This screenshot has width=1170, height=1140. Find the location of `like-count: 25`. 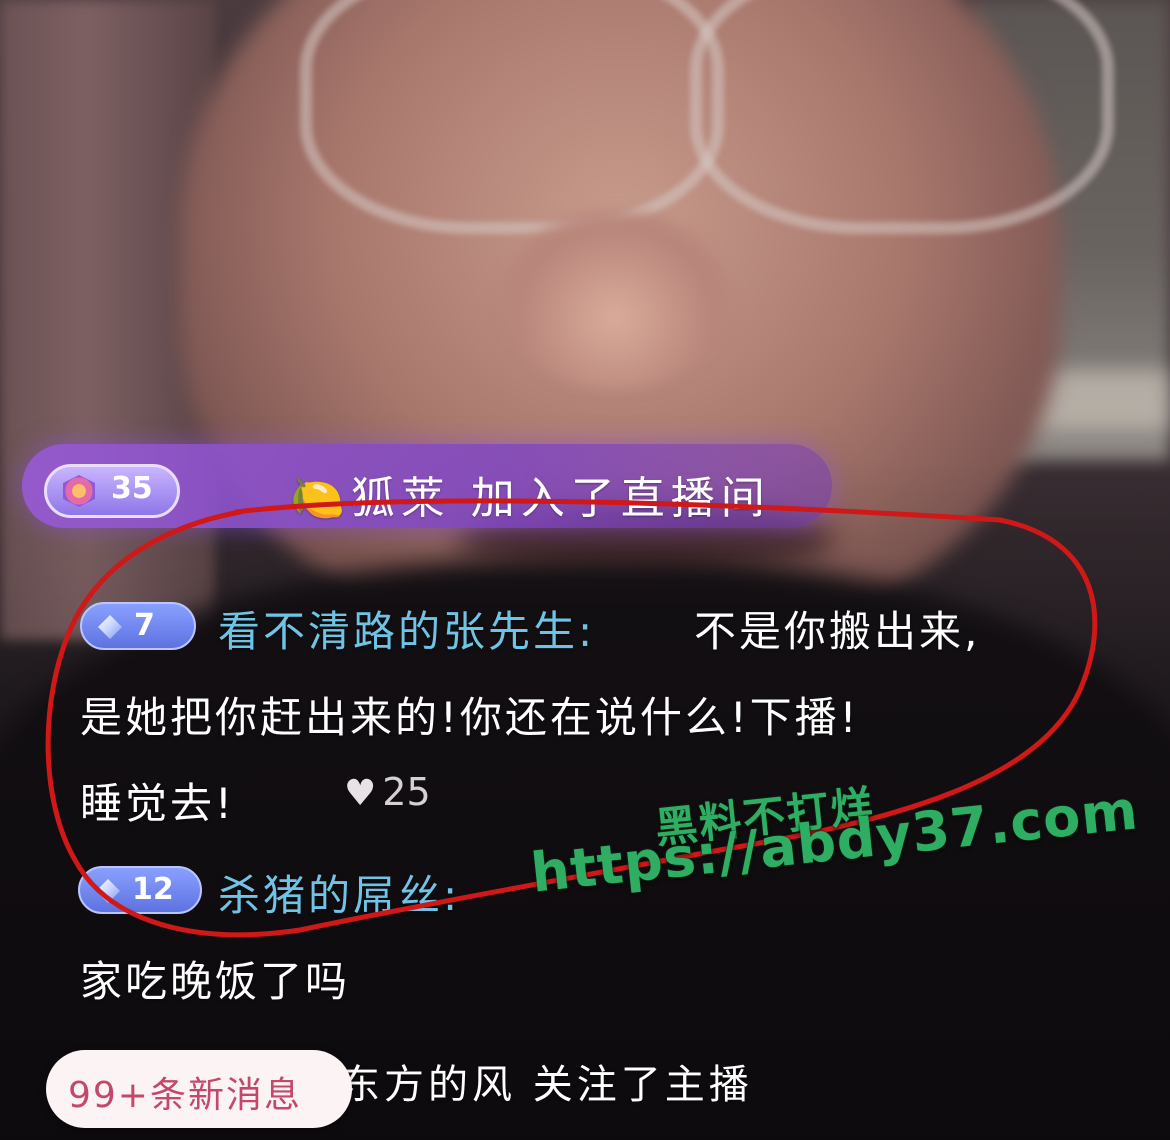

like-count: 25 is located at coordinates (406, 792).